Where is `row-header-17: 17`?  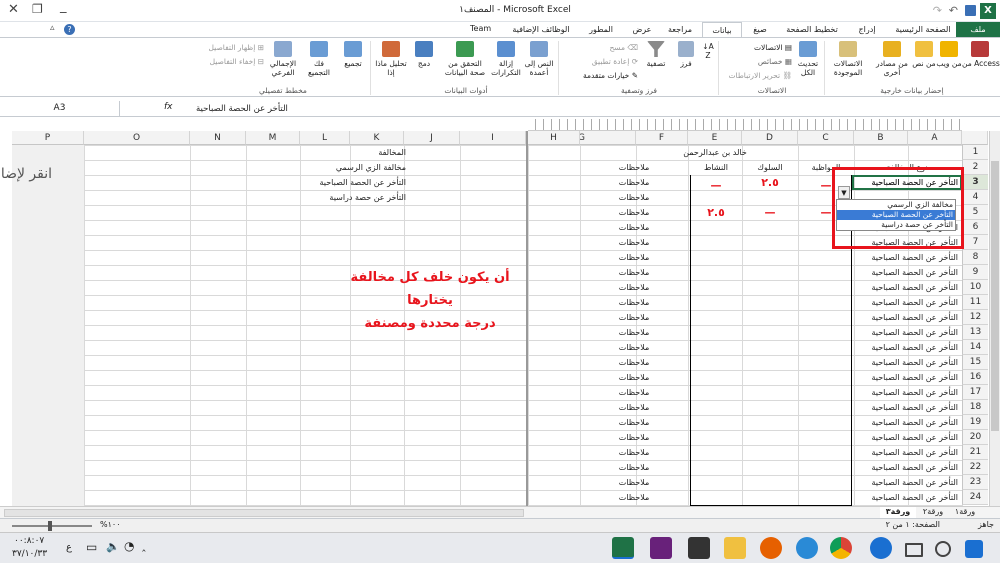
row-header-17: 17 is located at coordinates (975, 392).